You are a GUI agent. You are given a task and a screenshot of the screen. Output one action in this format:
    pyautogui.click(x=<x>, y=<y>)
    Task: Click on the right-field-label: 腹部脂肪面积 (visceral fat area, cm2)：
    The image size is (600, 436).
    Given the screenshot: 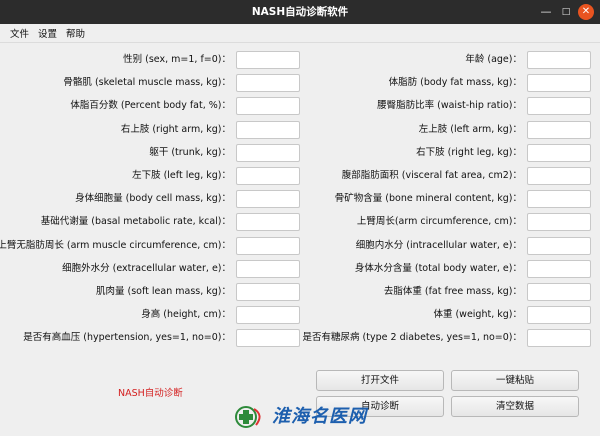 What is the action you would take?
    pyautogui.click(x=431, y=175)
    